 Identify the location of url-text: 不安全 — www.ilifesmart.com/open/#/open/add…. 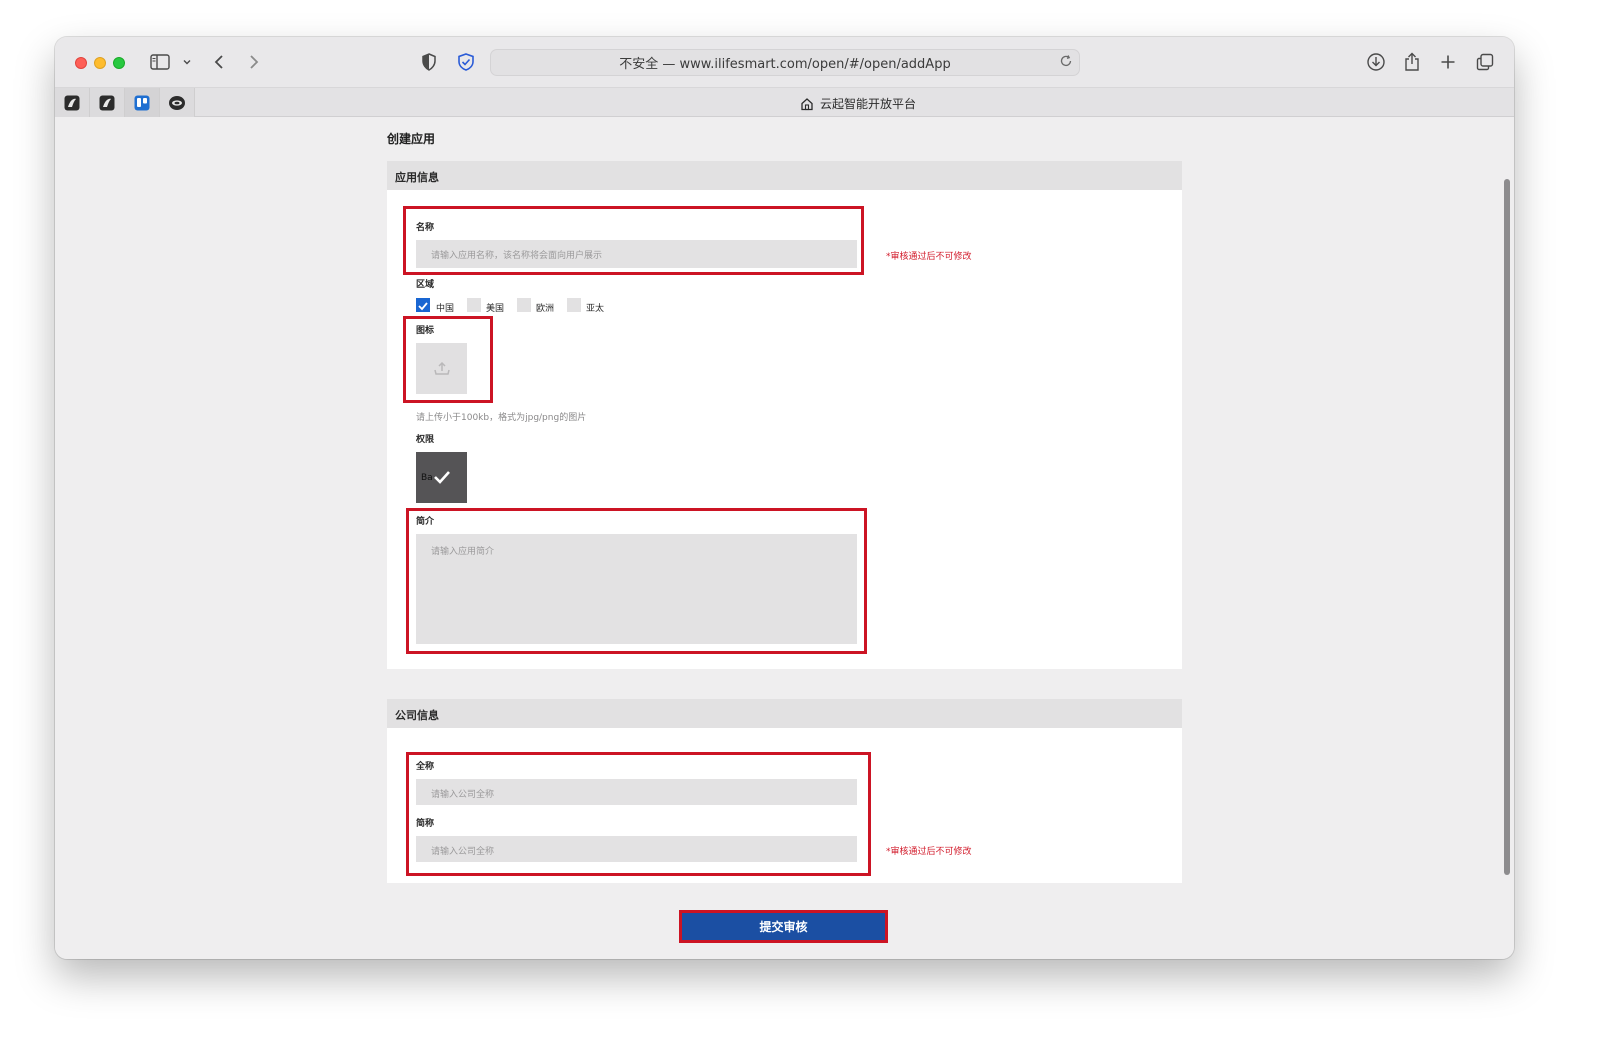
(785, 64).